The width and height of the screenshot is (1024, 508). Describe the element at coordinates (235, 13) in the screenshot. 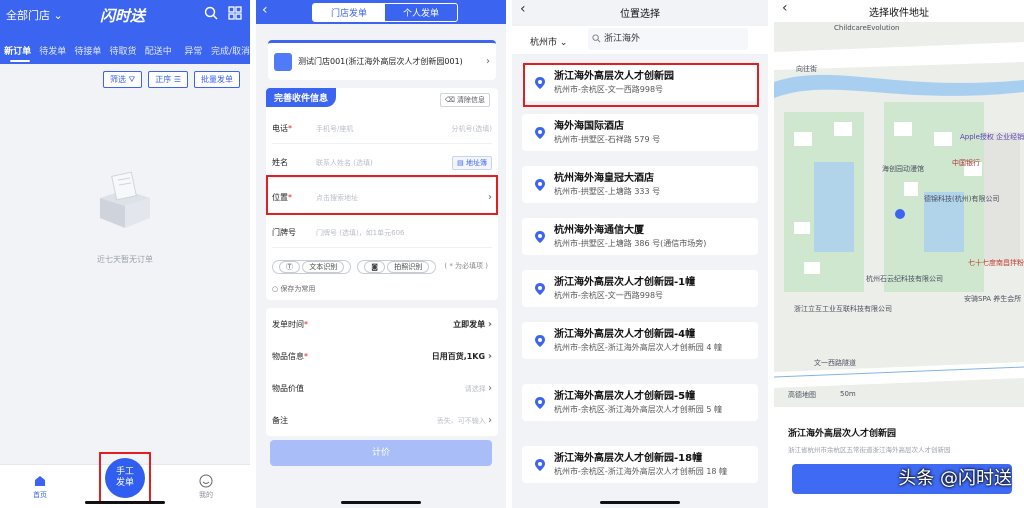

I see `grid-menu-icon` at that location.